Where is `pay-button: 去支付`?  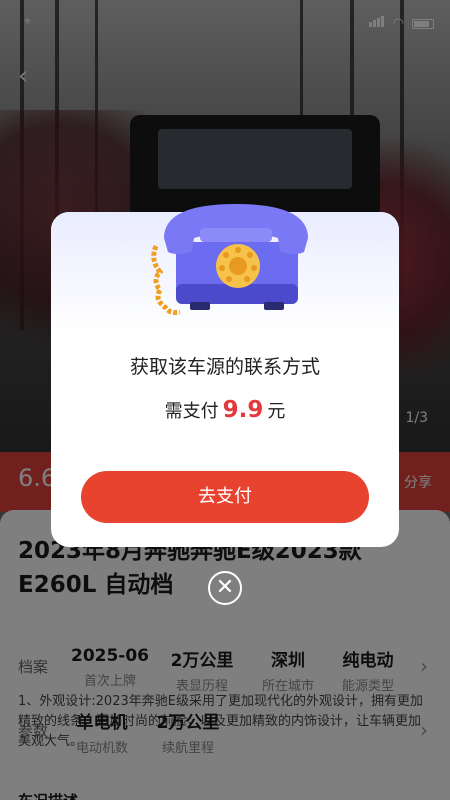 pay-button: 去支付 is located at coordinates (225, 497).